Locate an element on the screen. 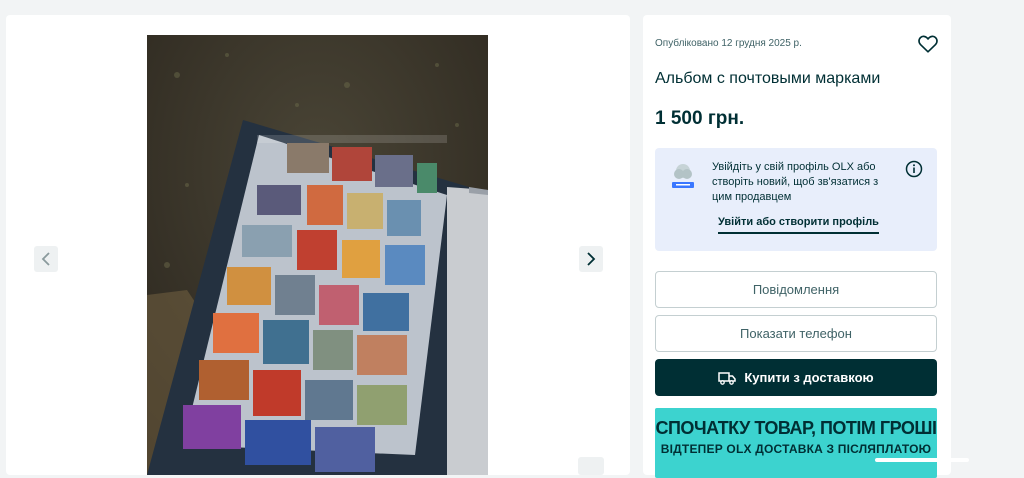 Image resolution: width=1024 pixels, height=478 pixels. chevron-right-icon is located at coordinates (591, 259).